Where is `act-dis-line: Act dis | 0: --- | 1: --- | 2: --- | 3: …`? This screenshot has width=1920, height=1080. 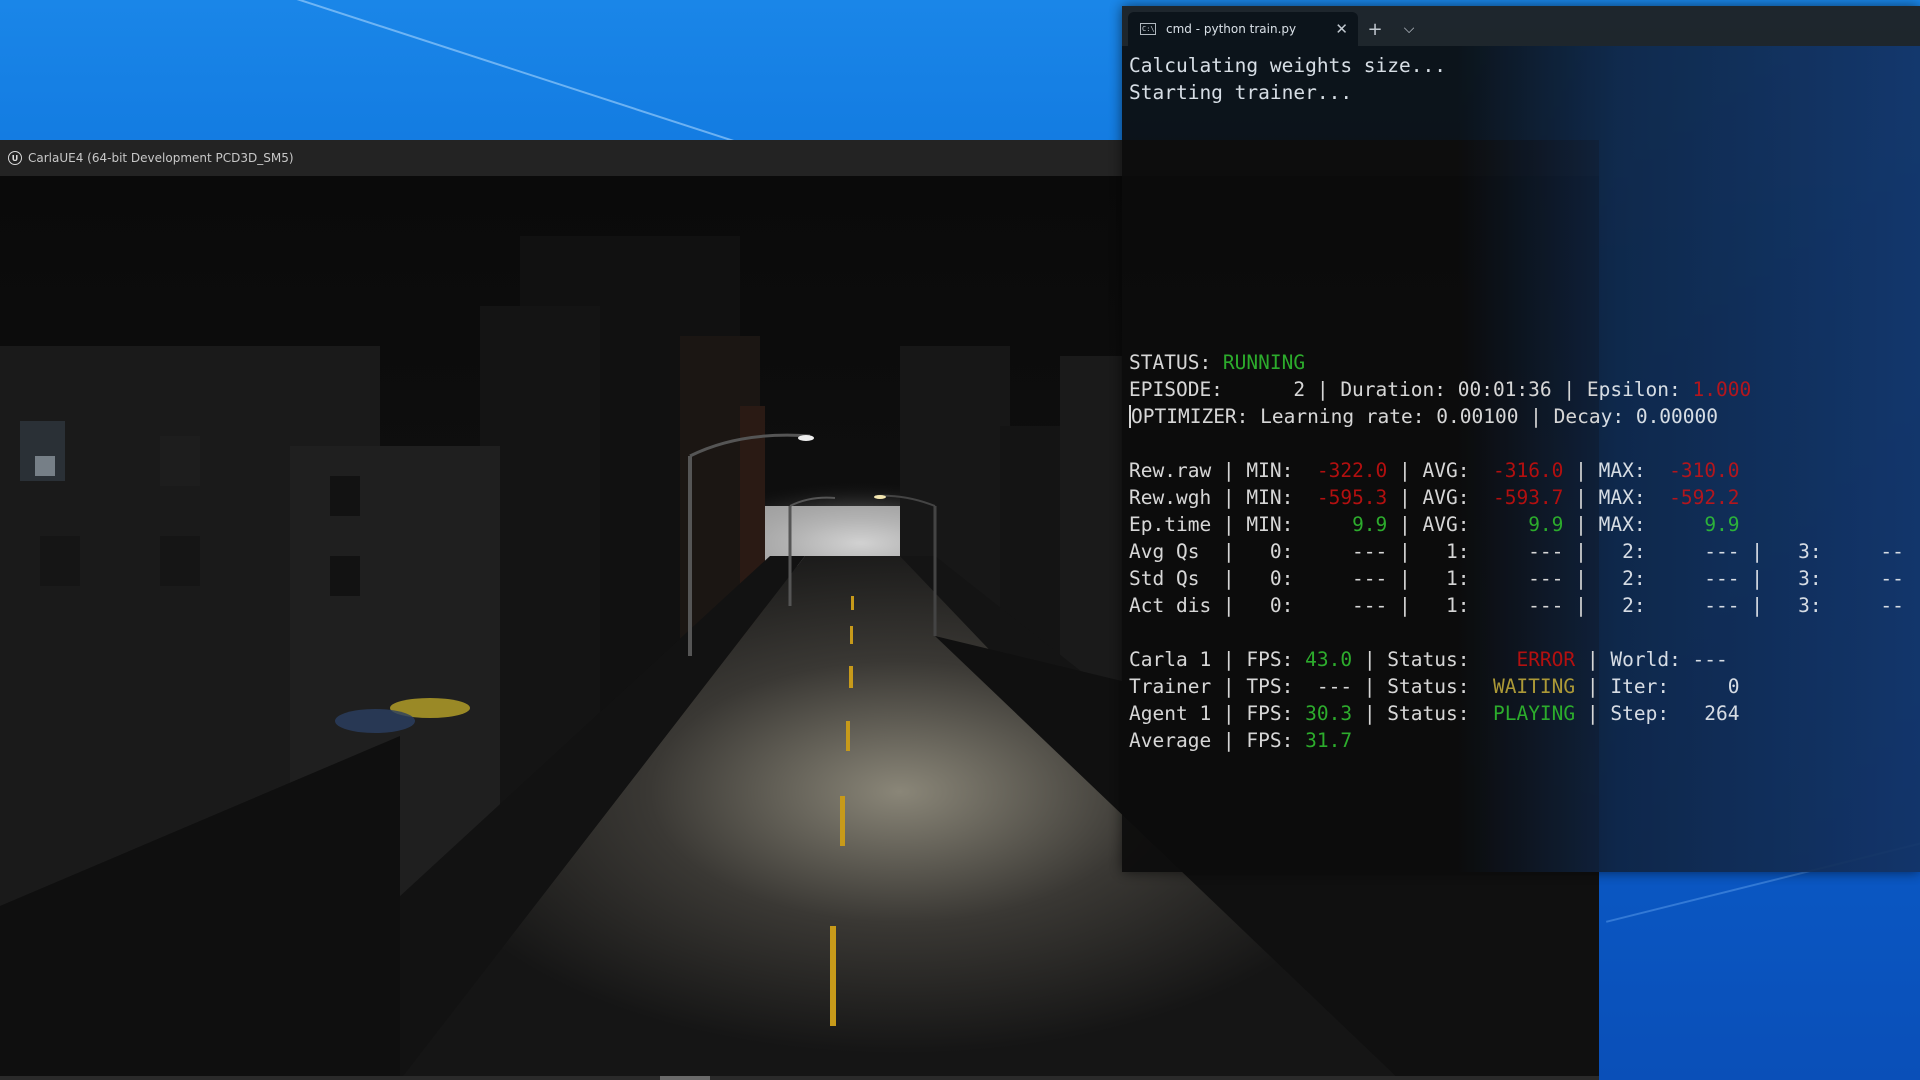
act-dis-line: Act dis | 0: --- | 1: --- | 2: --- | 3: … is located at coordinates (1516, 605).